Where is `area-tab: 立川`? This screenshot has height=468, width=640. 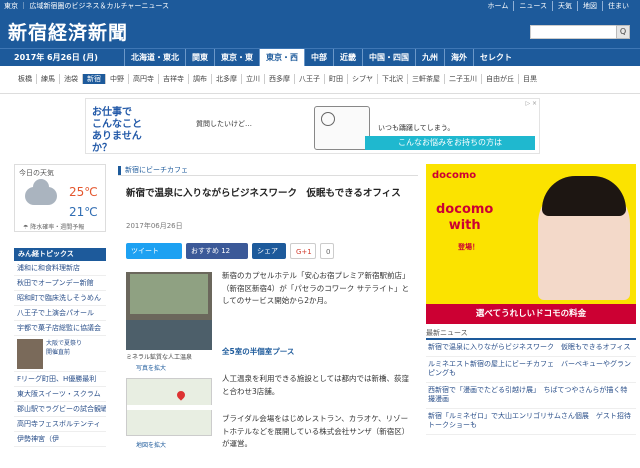
area-tab: 立川 is located at coordinates (252, 79).